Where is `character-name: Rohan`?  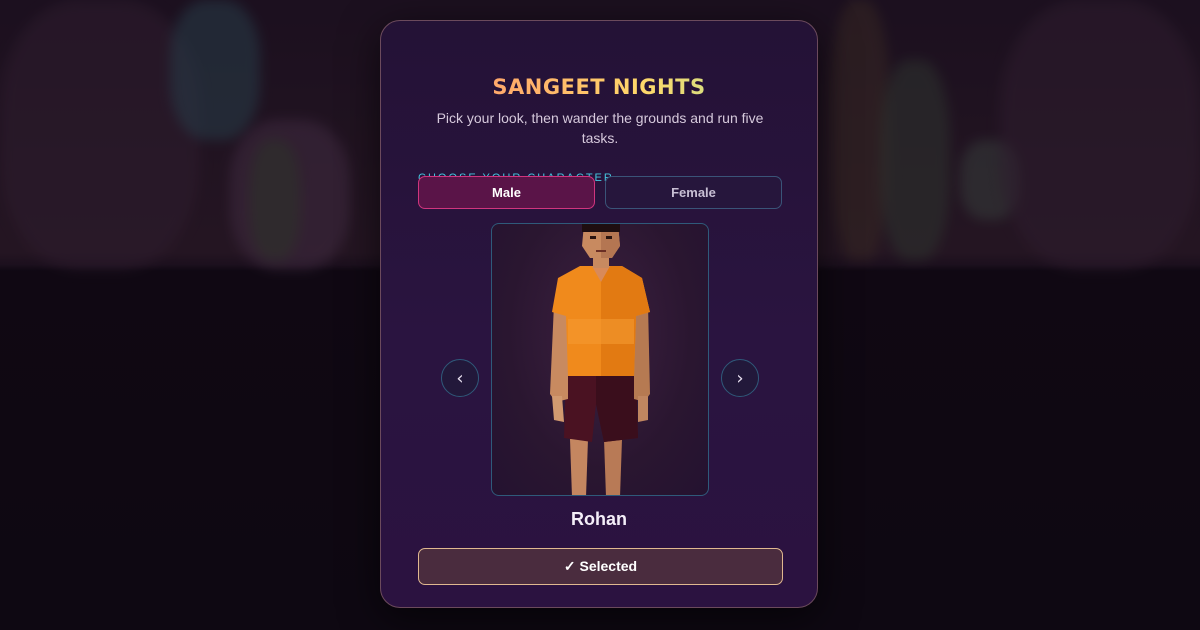
character-name: Rohan is located at coordinates (599, 519).